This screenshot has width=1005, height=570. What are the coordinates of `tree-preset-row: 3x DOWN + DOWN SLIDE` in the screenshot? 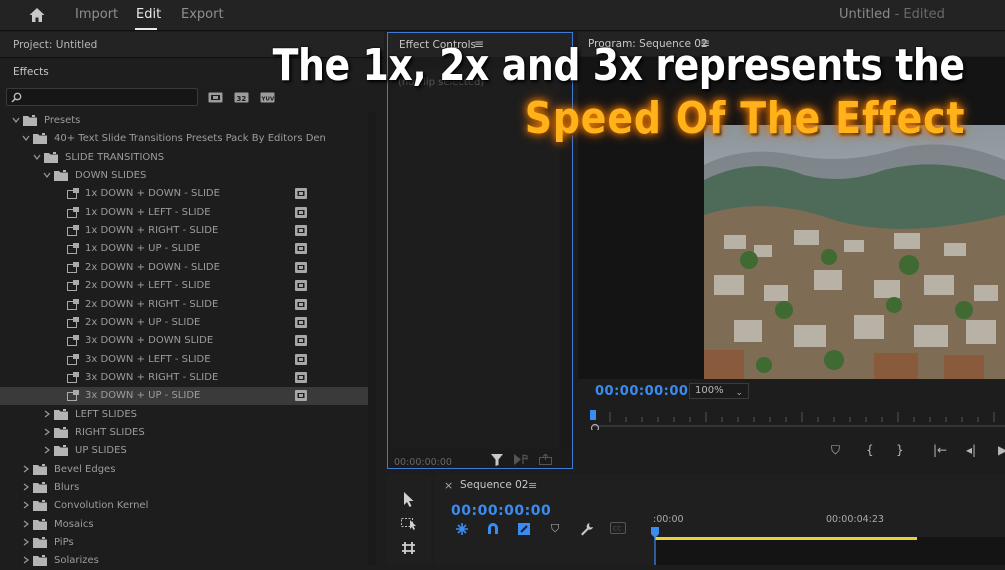 It's located at (184, 341).